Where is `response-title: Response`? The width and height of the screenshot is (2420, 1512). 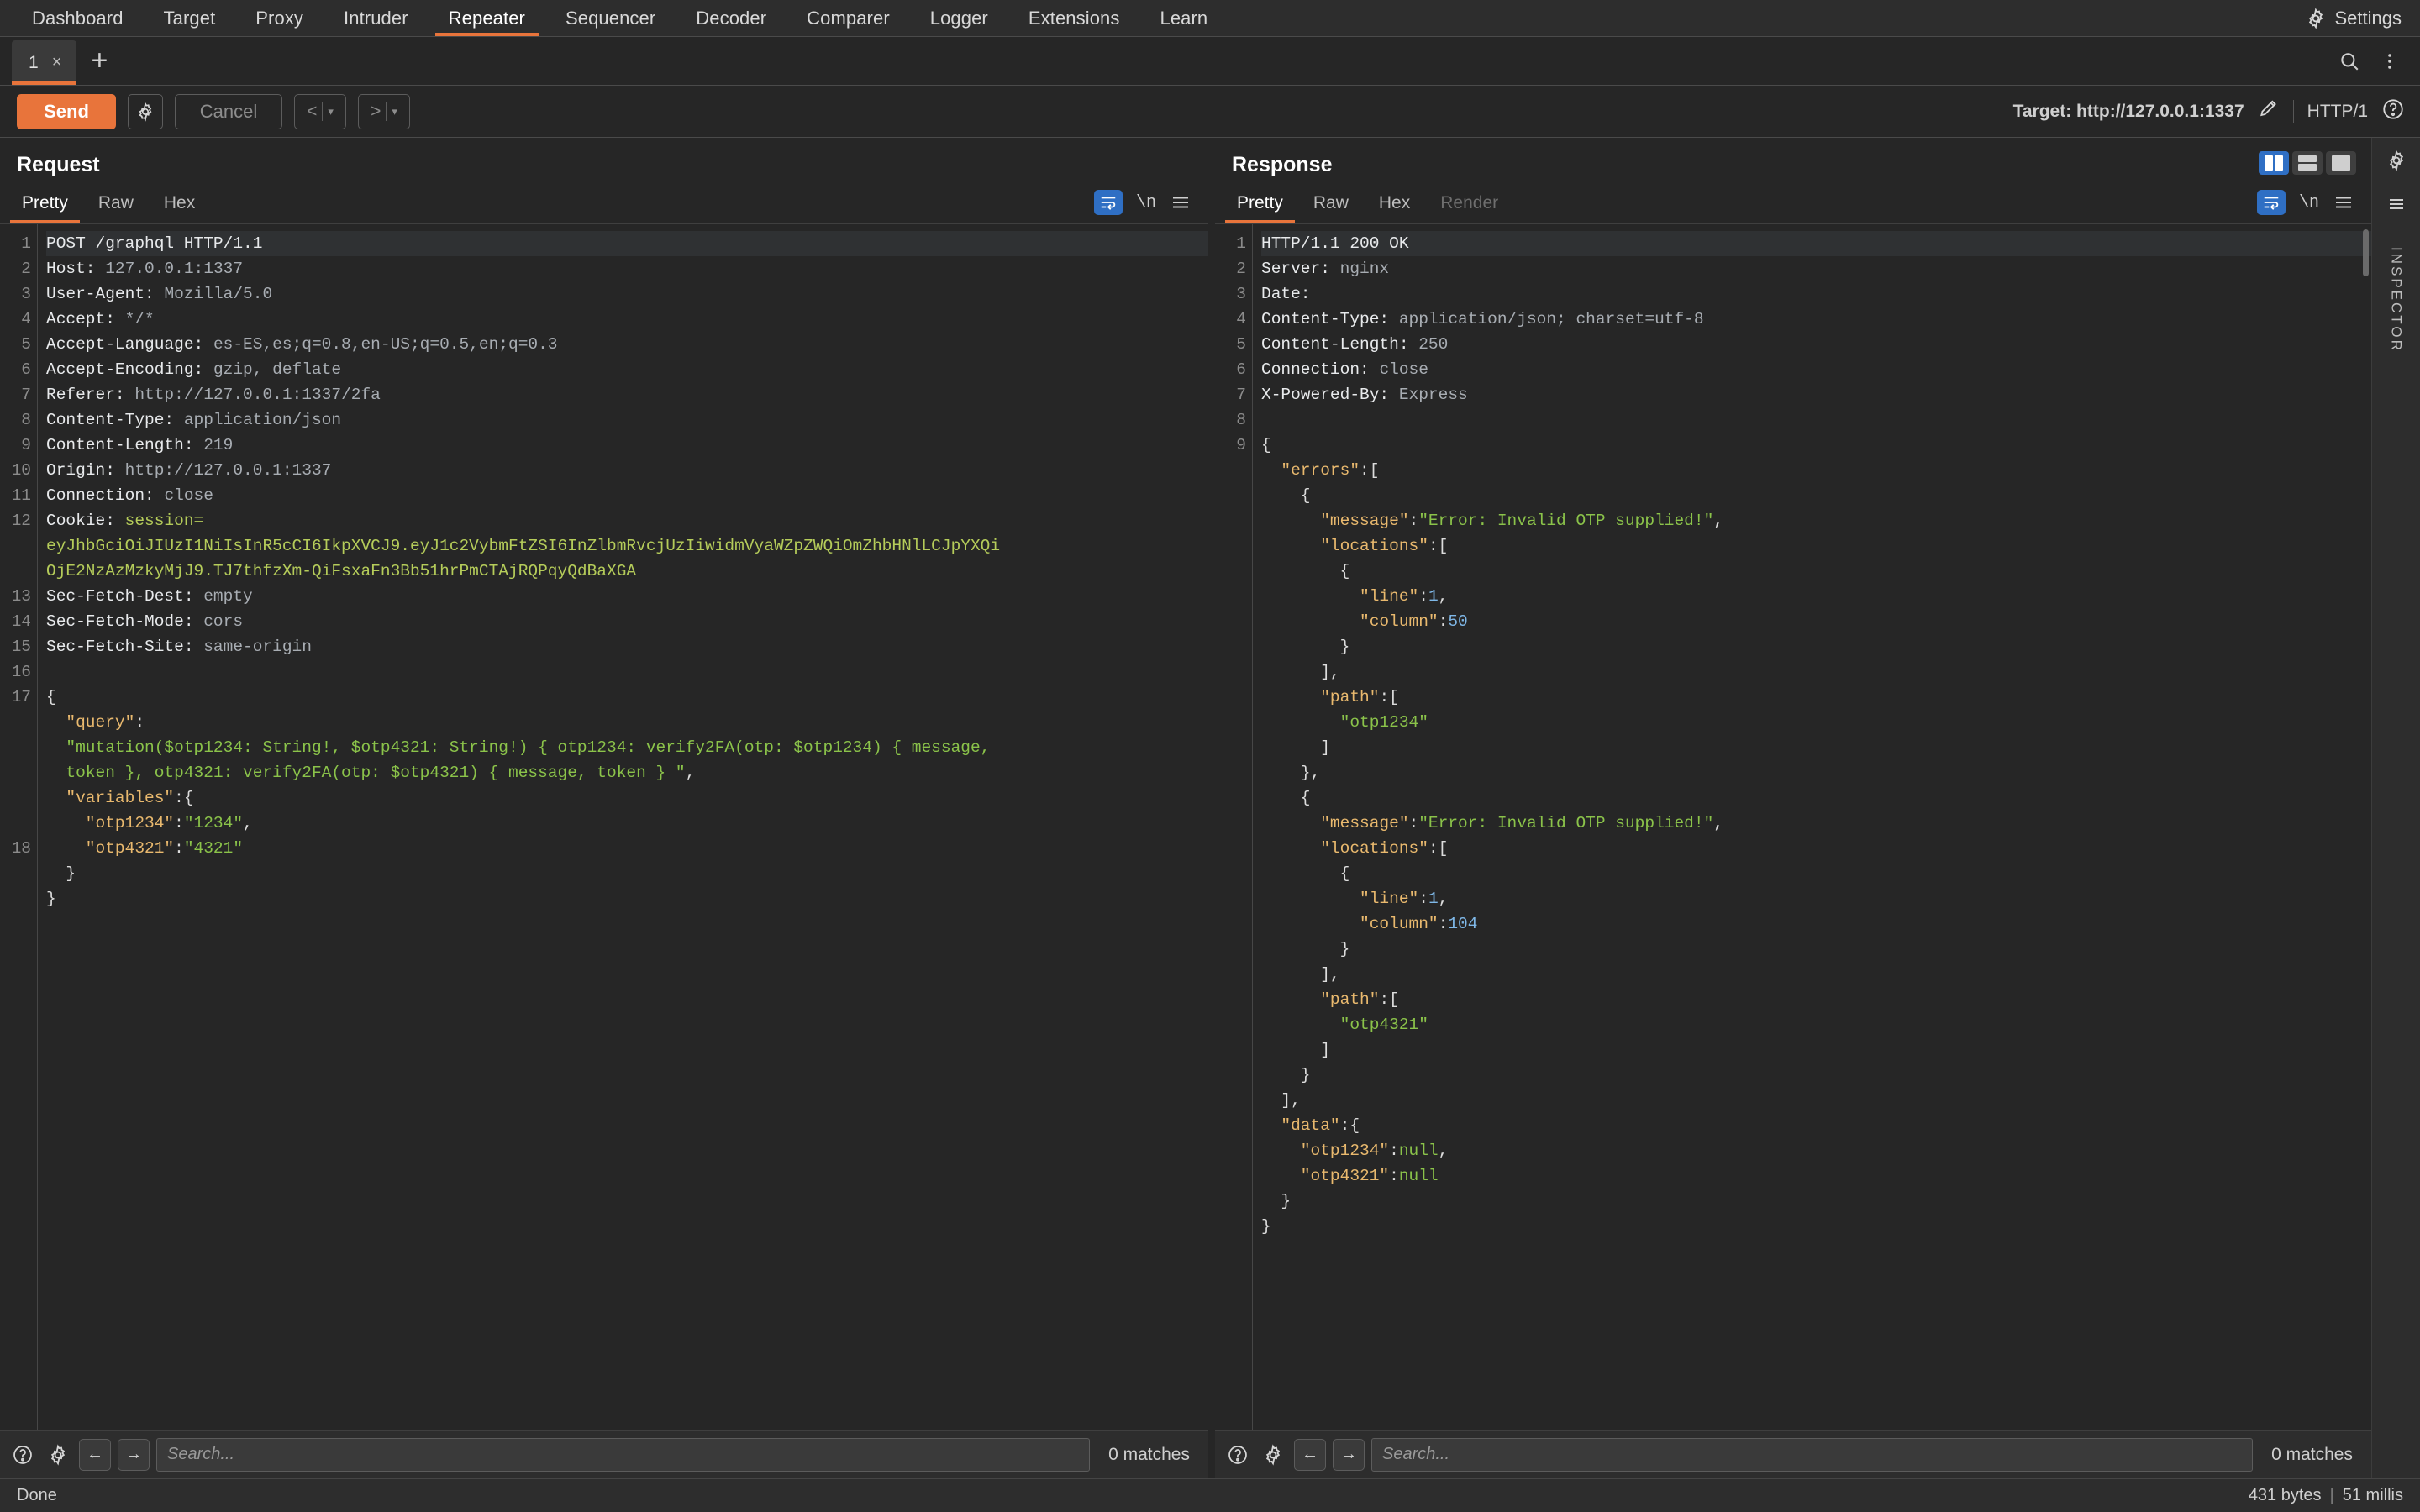
response-title: Response is located at coordinates (1283, 164).